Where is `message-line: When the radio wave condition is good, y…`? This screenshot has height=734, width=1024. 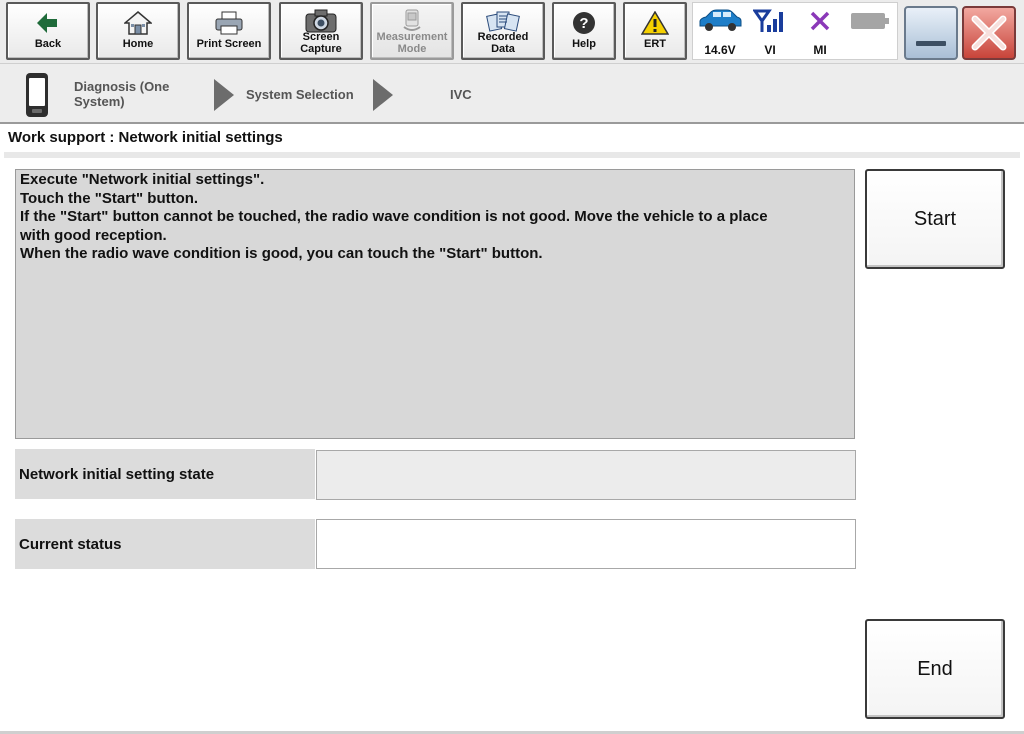 message-line: When the radio wave condition is good, y… is located at coordinates (281, 254).